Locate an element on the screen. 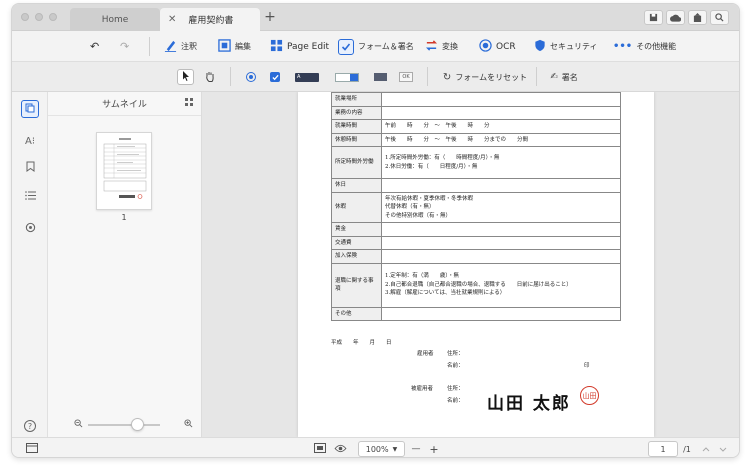 The height and width of the screenshot is (470, 750). combo-box-tool is located at coordinates (347, 77).